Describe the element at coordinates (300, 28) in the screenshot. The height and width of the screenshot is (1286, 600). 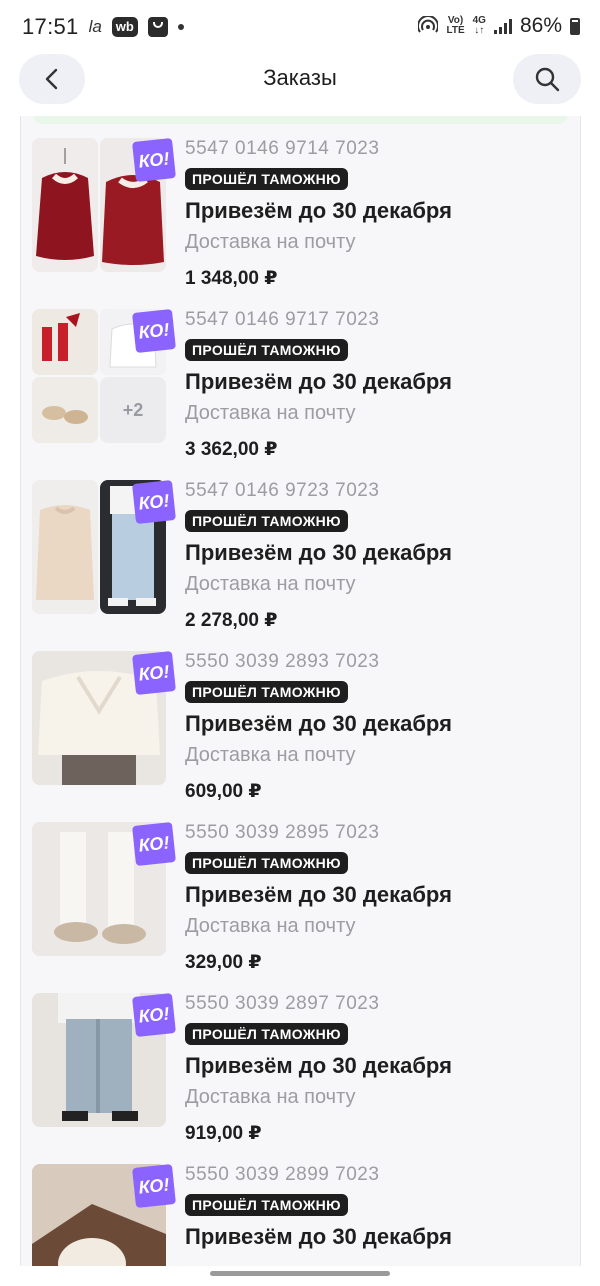
I see `status-bar: 17:51 la wb Vo) LTE 4G ↓↑ 86%` at that location.